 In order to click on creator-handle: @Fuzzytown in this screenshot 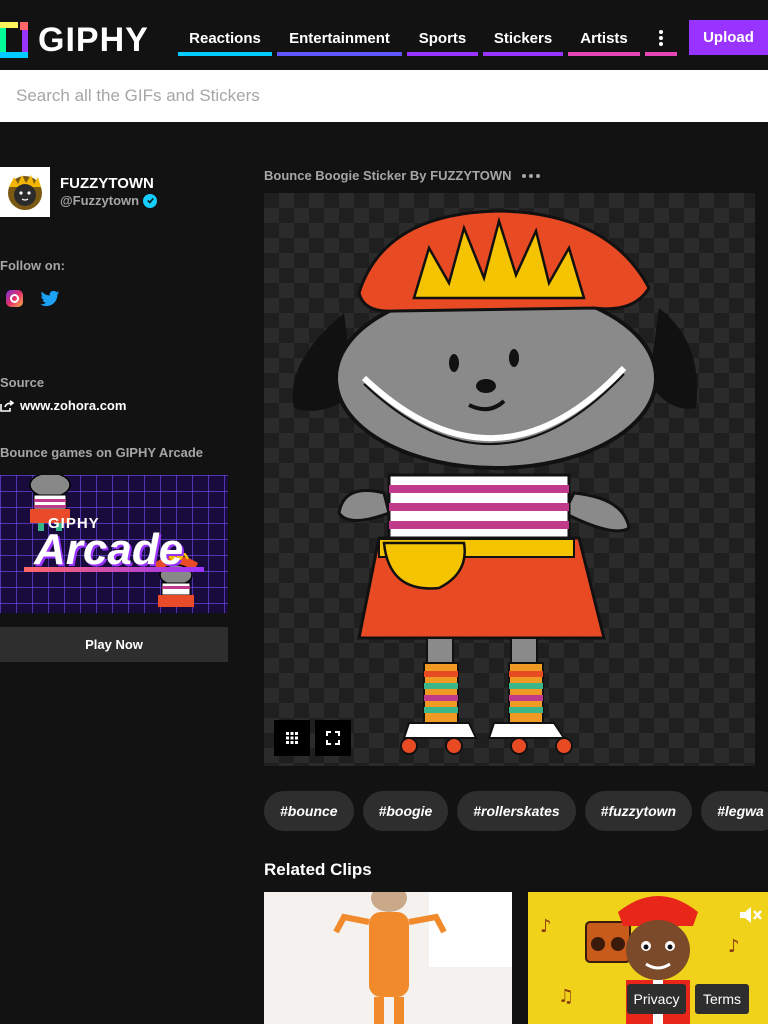, I will do `click(100, 200)`.